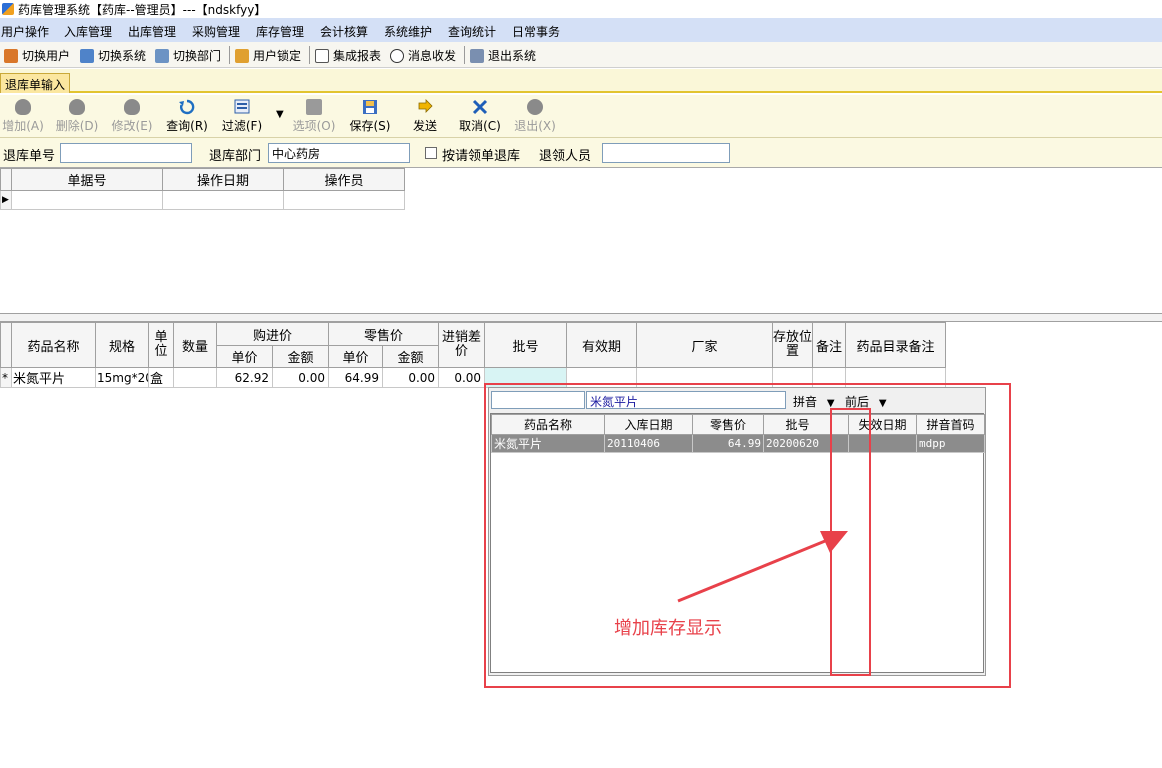  I want to click on dept-input, so click(339, 153).